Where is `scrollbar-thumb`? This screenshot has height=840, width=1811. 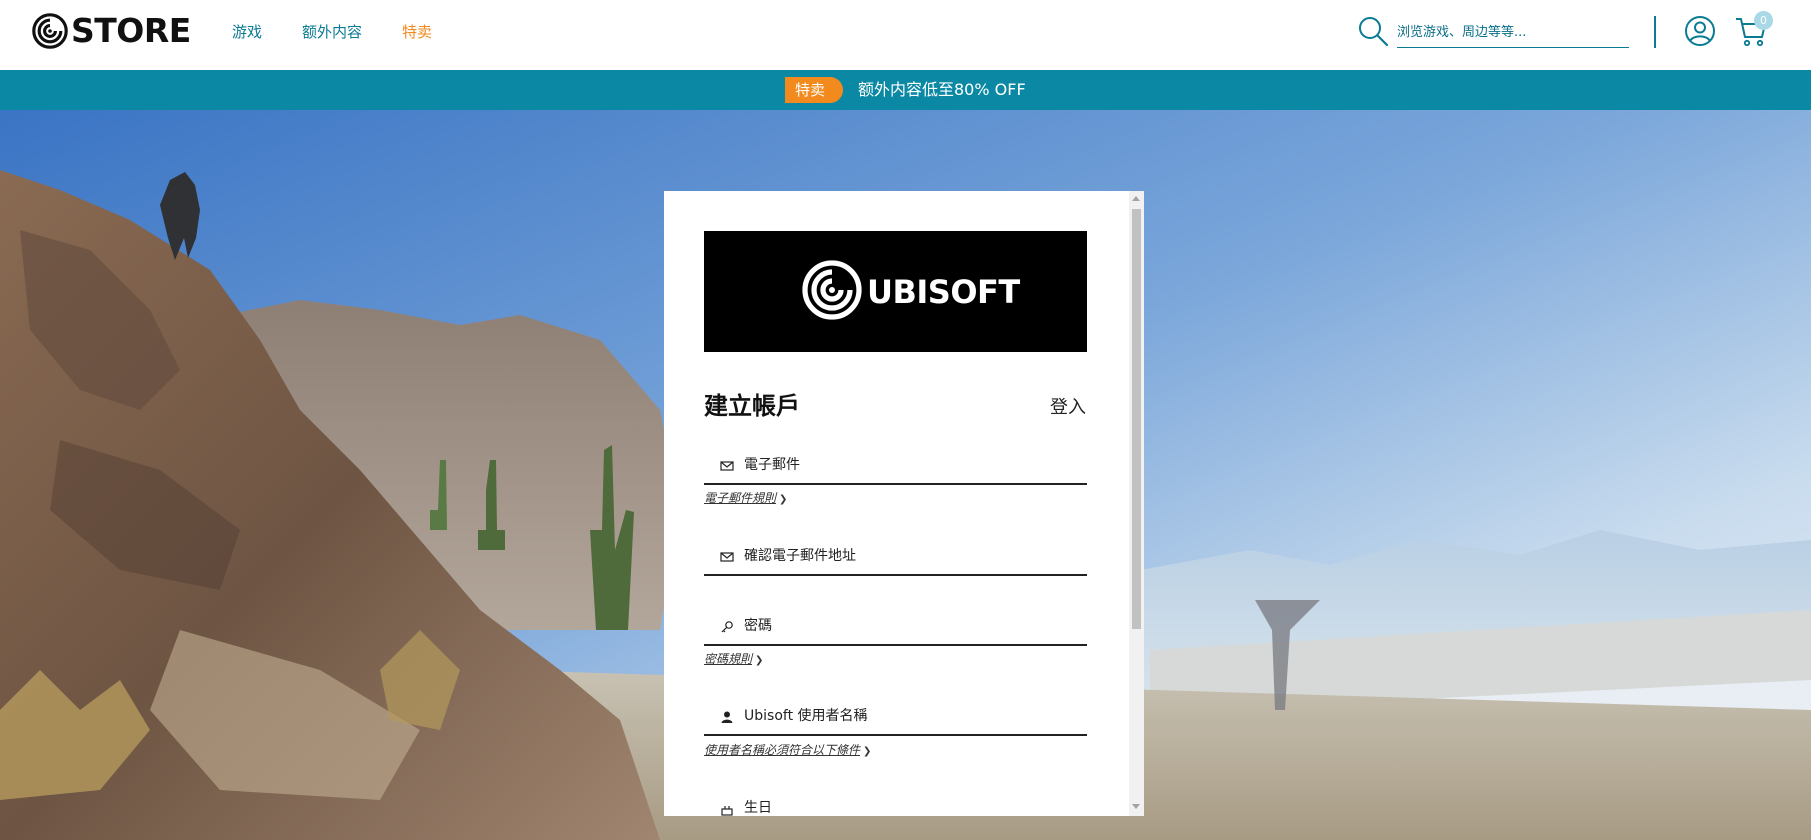 scrollbar-thumb is located at coordinates (1136, 419).